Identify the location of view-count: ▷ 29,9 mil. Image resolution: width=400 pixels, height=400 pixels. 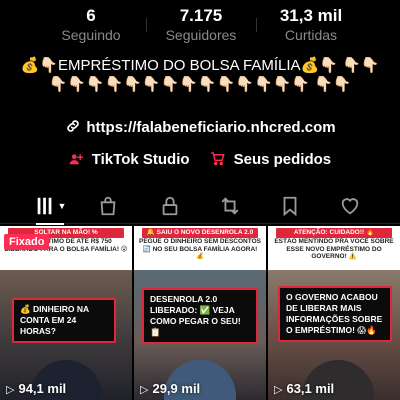
(170, 388).